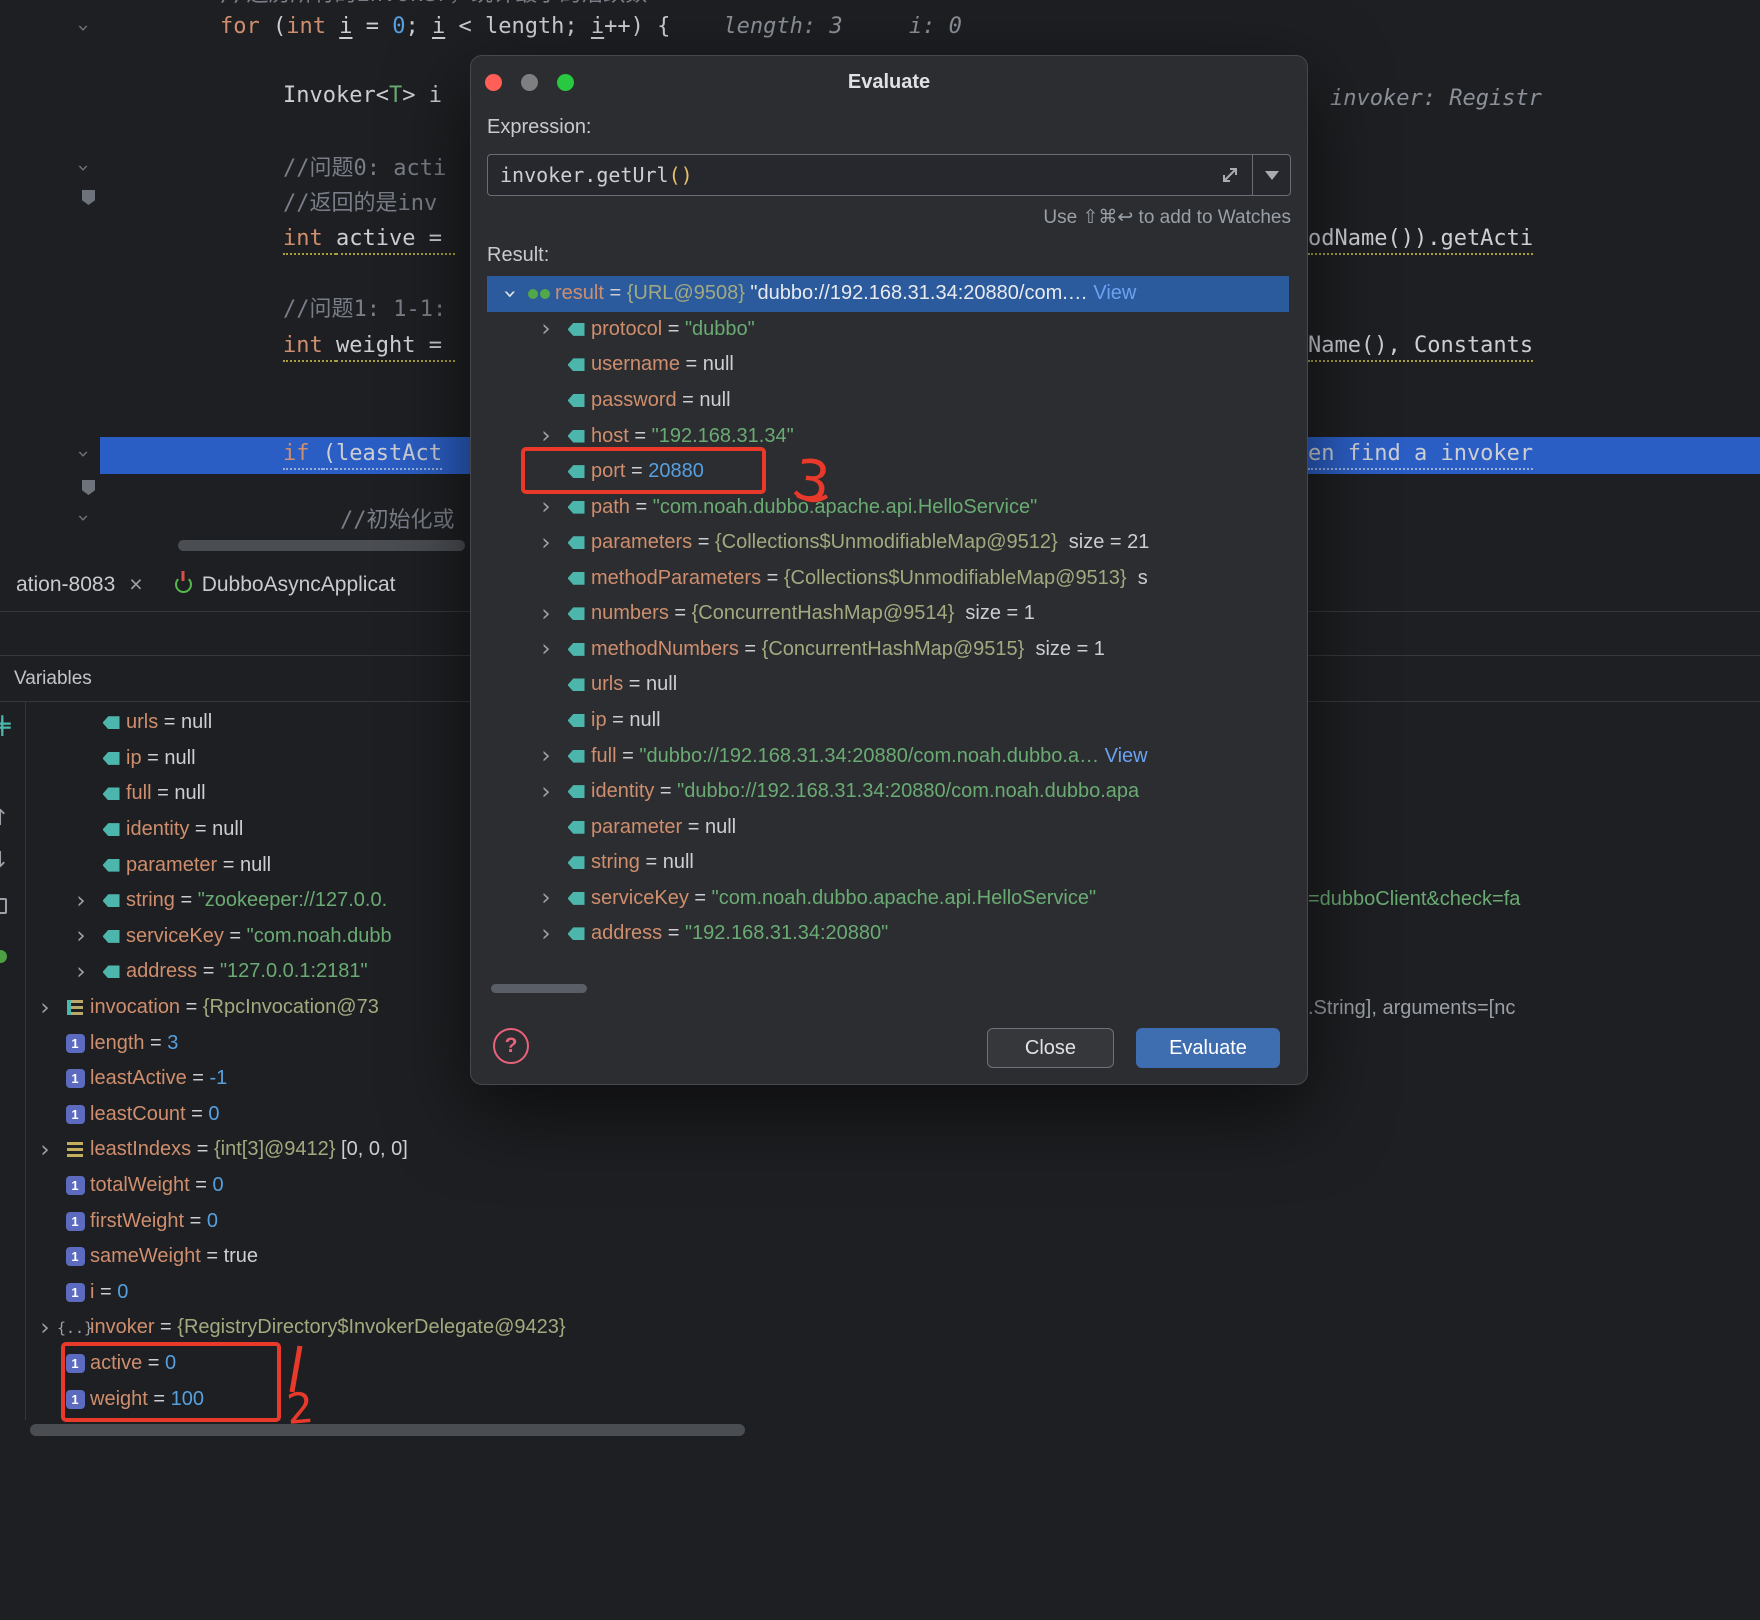 The width and height of the screenshot is (1760, 1620). Describe the element at coordinates (623, 791) in the screenshot. I see `field-name: identity` at that location.